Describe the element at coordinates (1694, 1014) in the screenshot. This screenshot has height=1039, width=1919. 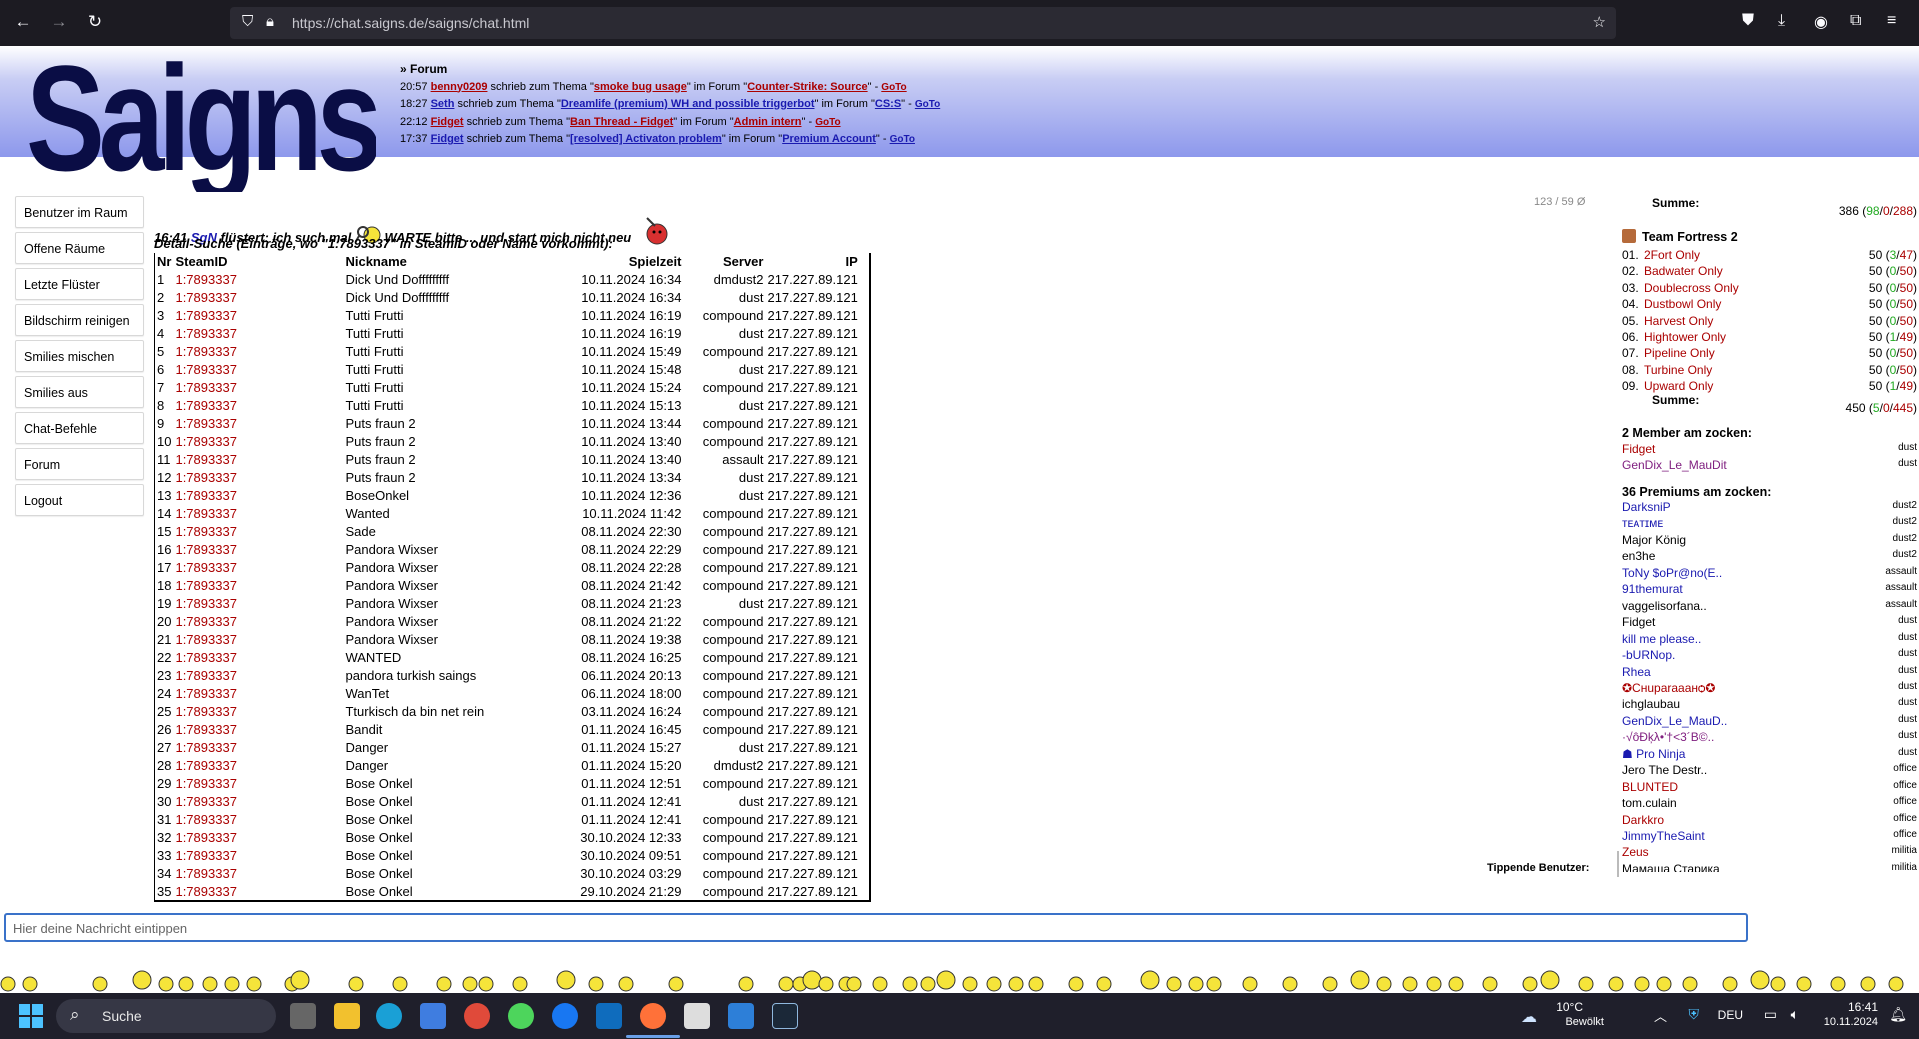
I see `security-shield-icon: ⛨` at that location.